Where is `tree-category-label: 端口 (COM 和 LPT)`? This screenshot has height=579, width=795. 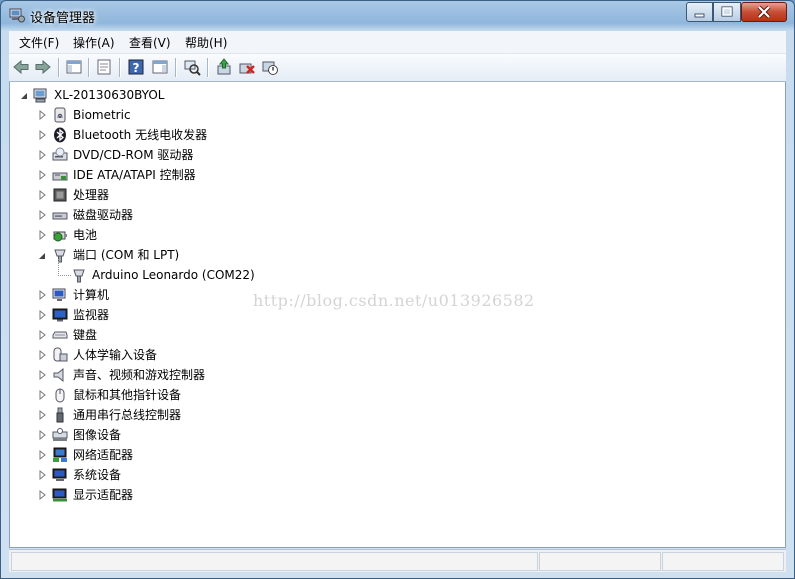 tree-category-label: 端口 (COM 和 LPT) is located at coordinates (126, 255).